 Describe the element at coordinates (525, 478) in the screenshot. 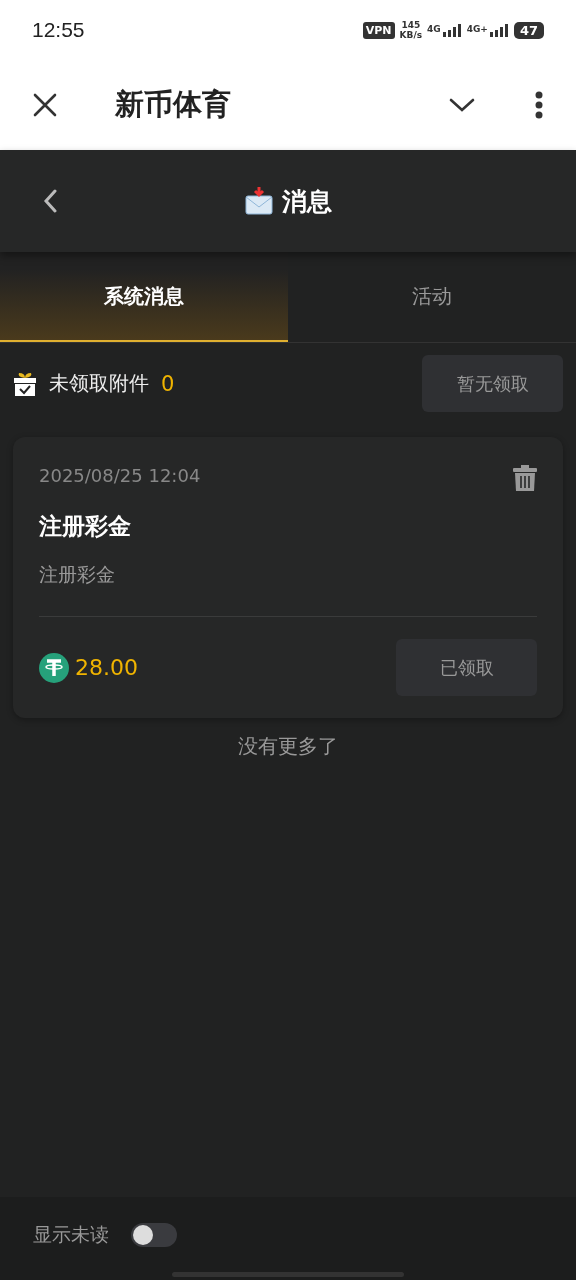

I see `trash-icon` at that location.